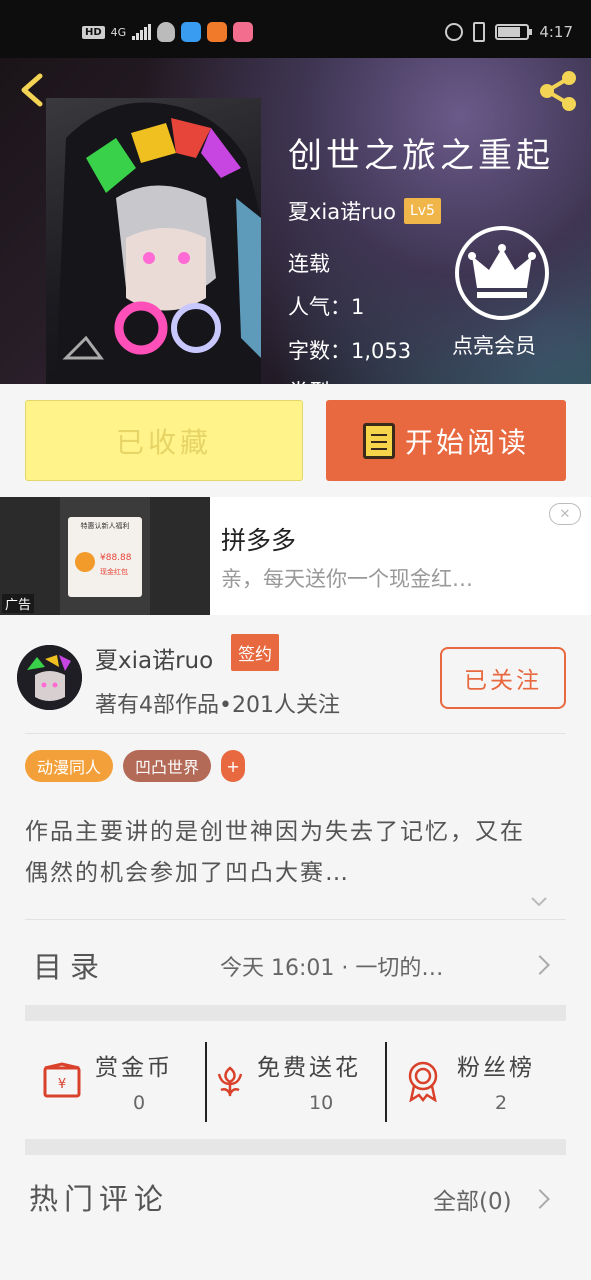  Describe the element at coordinates (309, 264) in the screenshot. I see `serial-status: 连载` at that location.